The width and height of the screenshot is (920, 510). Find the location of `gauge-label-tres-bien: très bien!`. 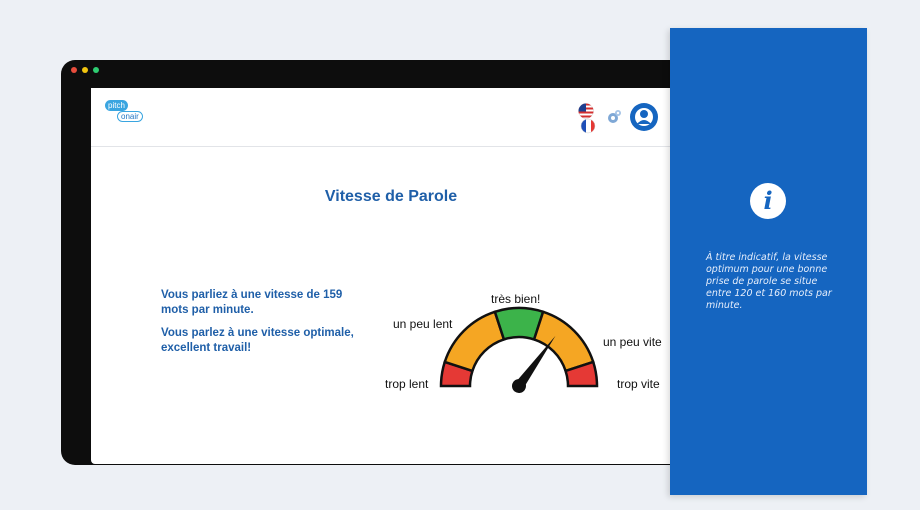

gauge-label-tres-bien: très bien! is located at coordinates (515, 299).